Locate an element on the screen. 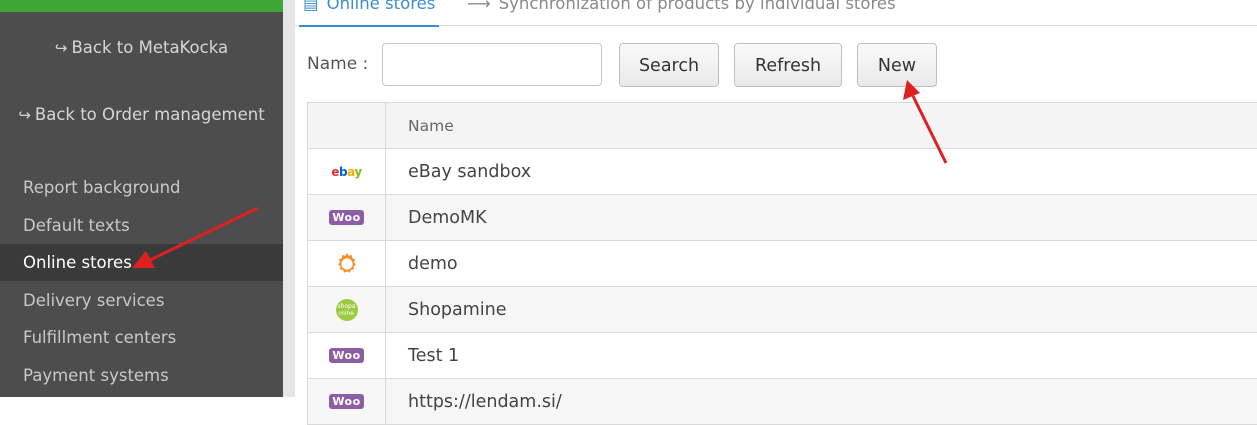 The height and width of the screenshot is (425, 1257). sidebar-item-label: Report background is located at coordinates (102, 187).